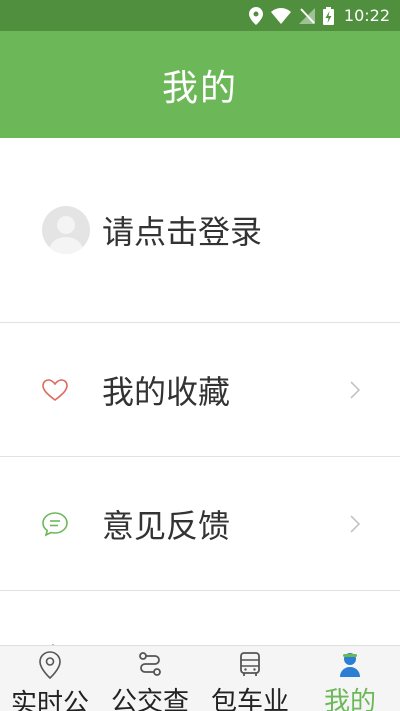 Image resolution: width=400 pixels, height=711 pixels. Describe the element at coordinates (200, 621) in the screenshot. I see `menu-item-more` at that location.